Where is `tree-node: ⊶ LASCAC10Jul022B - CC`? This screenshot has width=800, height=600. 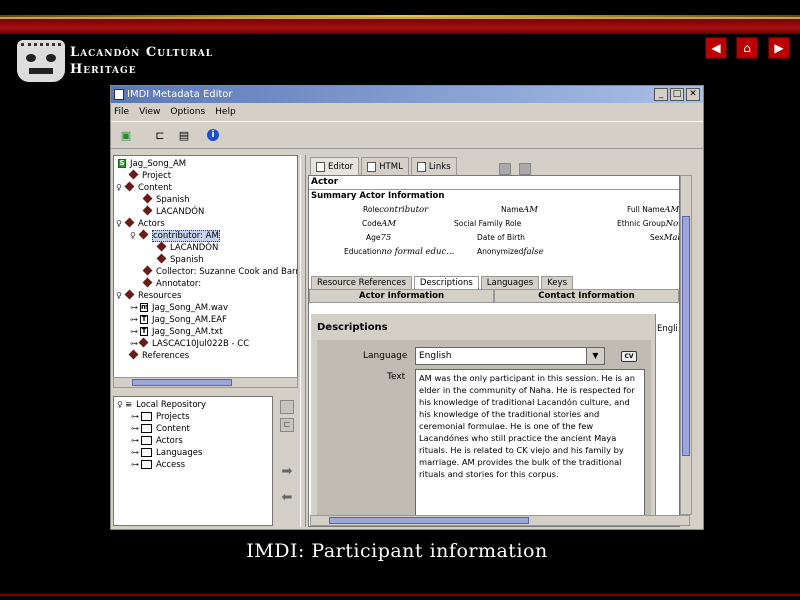 tree-node: ⊶ LASCAC10Jul022B - CC is located at coordinates (190, 343).